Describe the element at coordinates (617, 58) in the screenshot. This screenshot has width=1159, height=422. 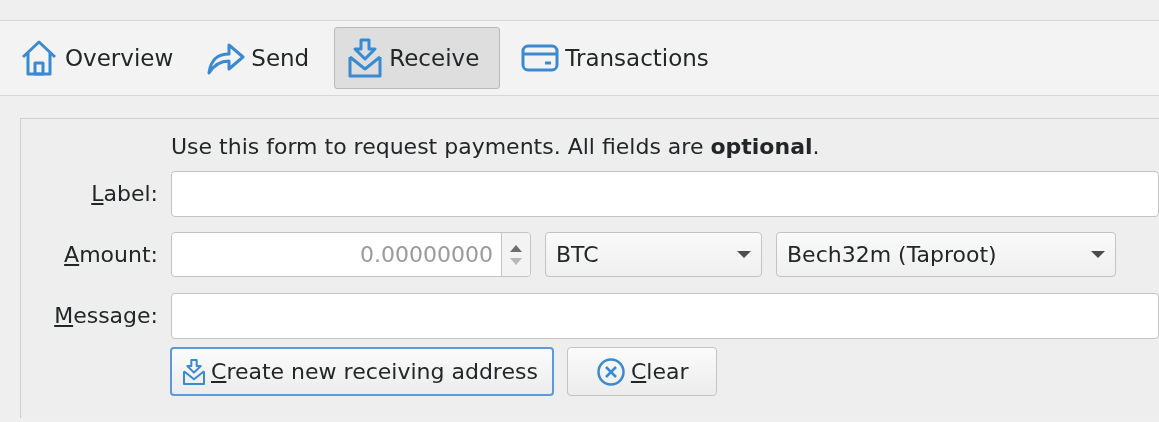
I see `toolbar-tab: Transactions` at that location.